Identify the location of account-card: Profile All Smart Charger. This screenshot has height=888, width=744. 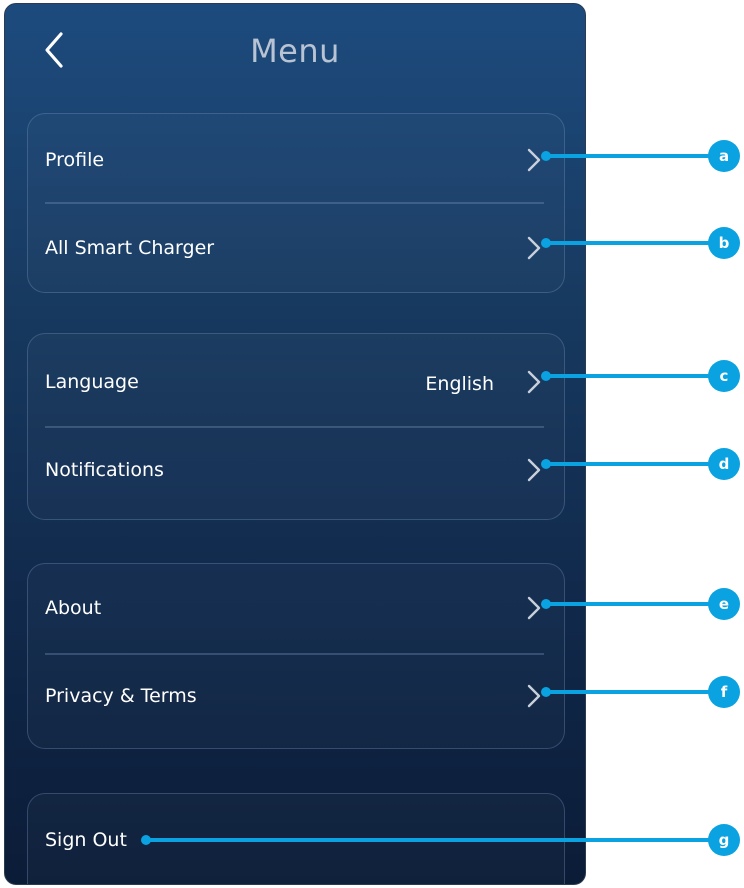
(296, 203).